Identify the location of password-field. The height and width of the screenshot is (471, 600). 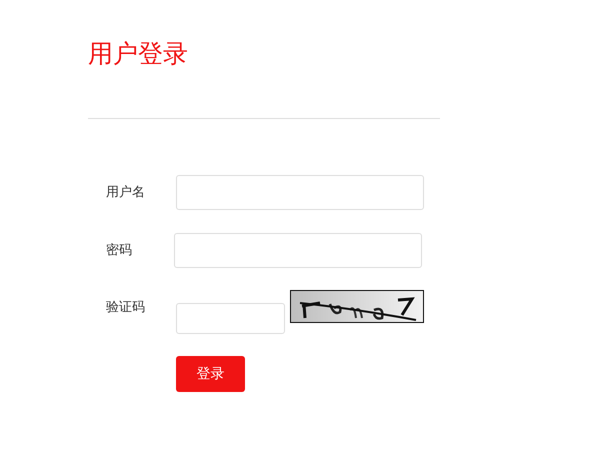
(298, 250).